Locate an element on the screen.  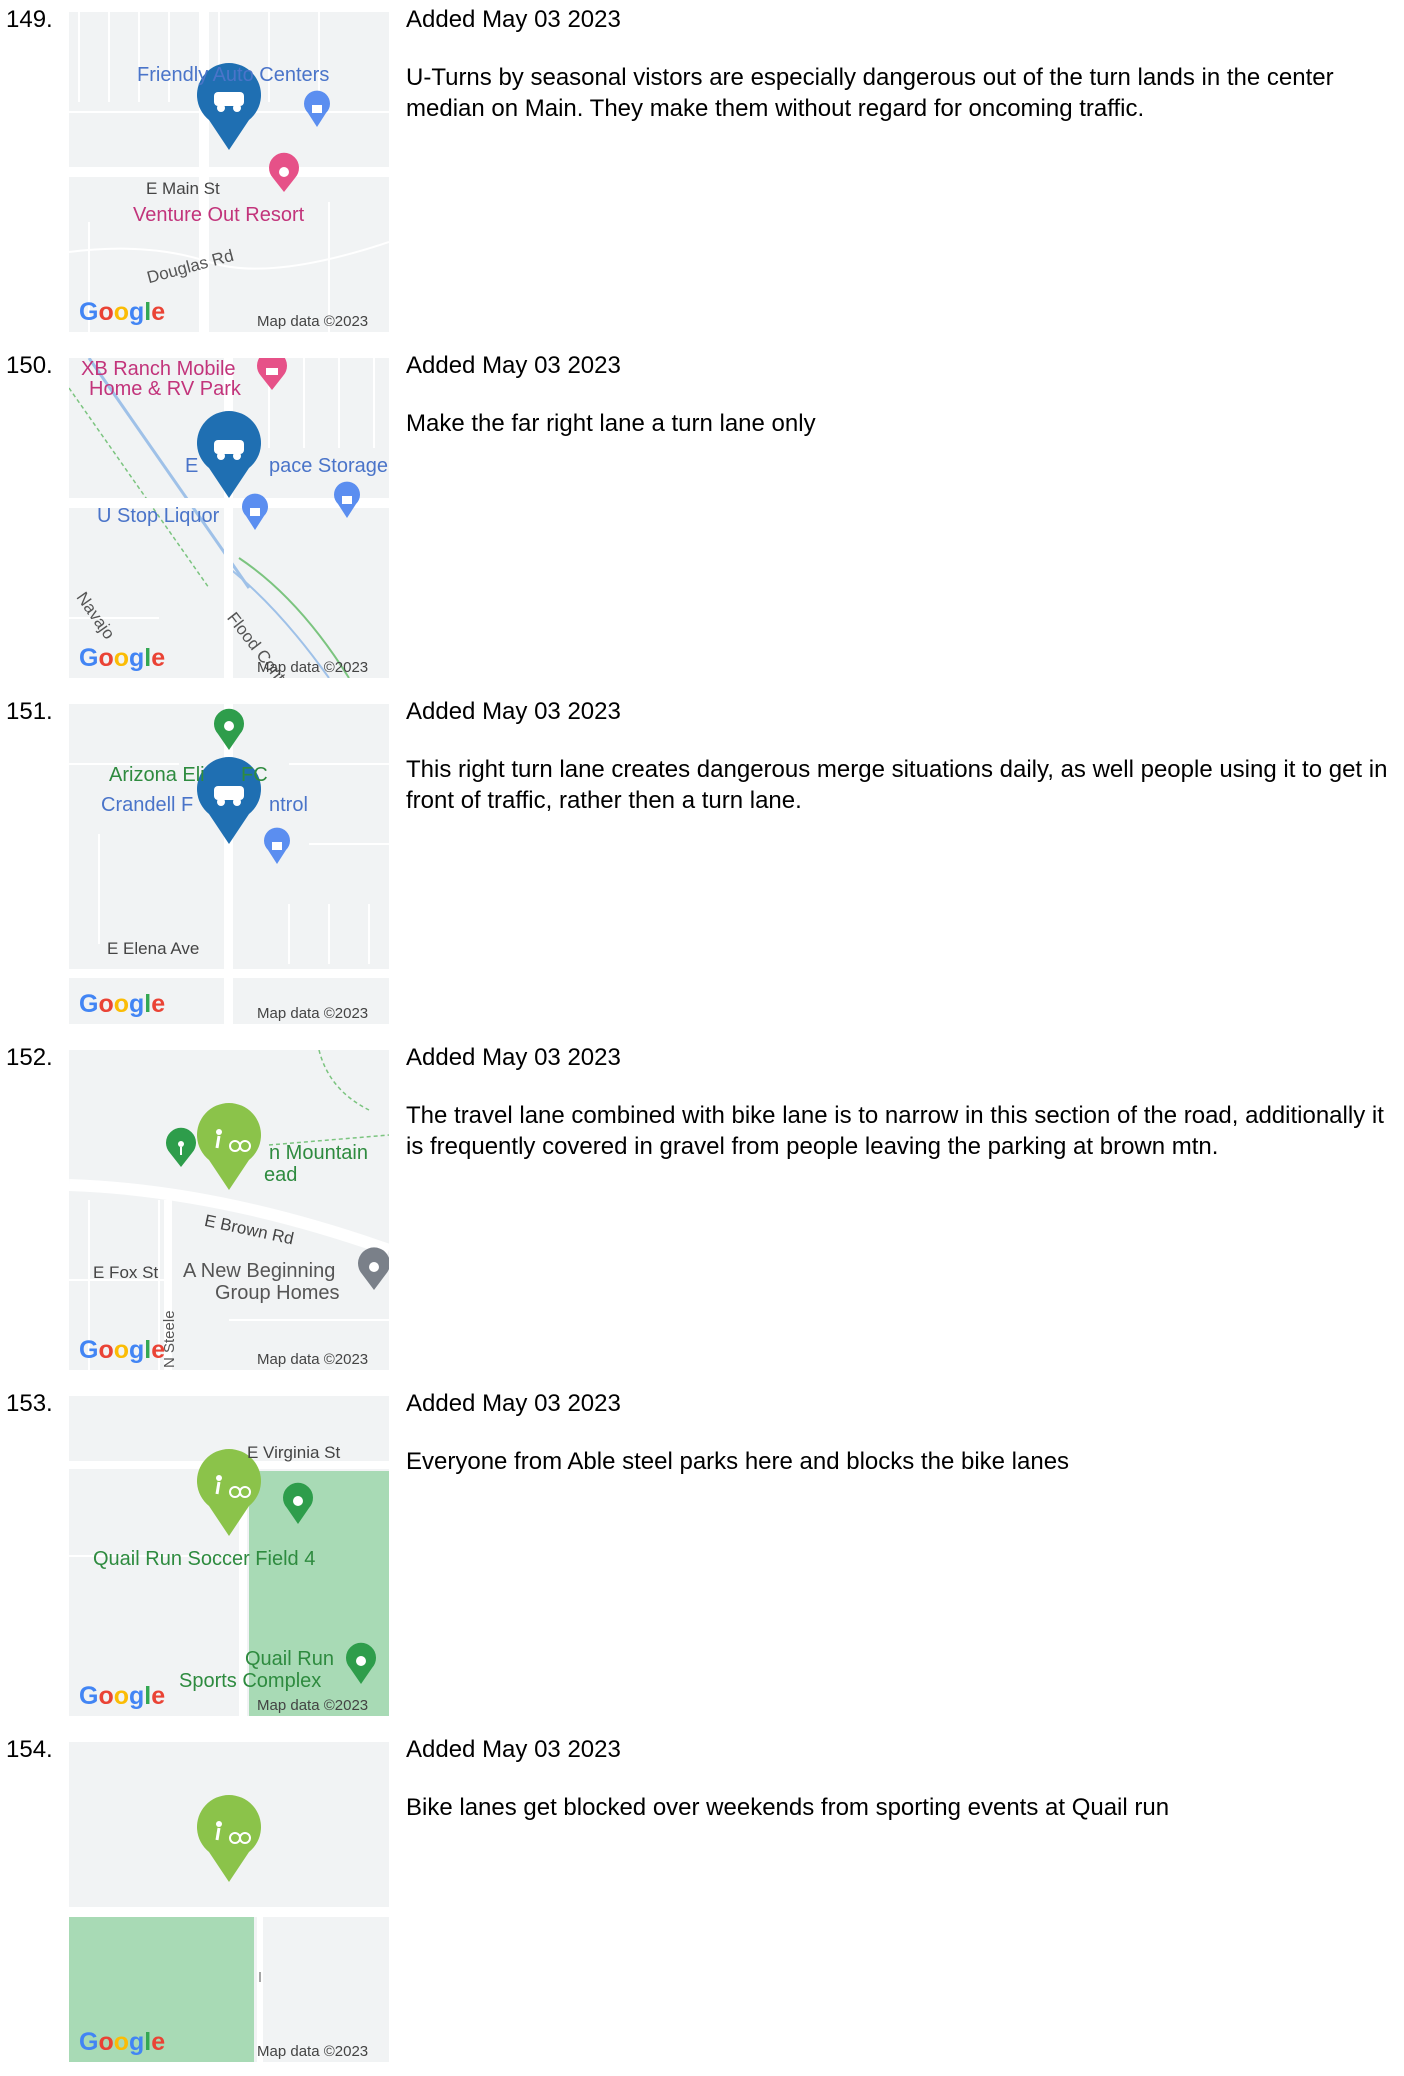
comment-text: Make the far right lane a turn lane only is located at coordinates (611, 423).